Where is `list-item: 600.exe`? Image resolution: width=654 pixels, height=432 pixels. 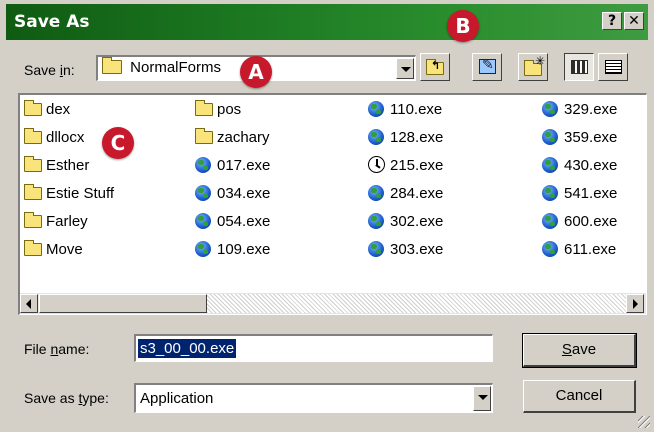 list-item: 600.exe is located at coordinates (579, 225).